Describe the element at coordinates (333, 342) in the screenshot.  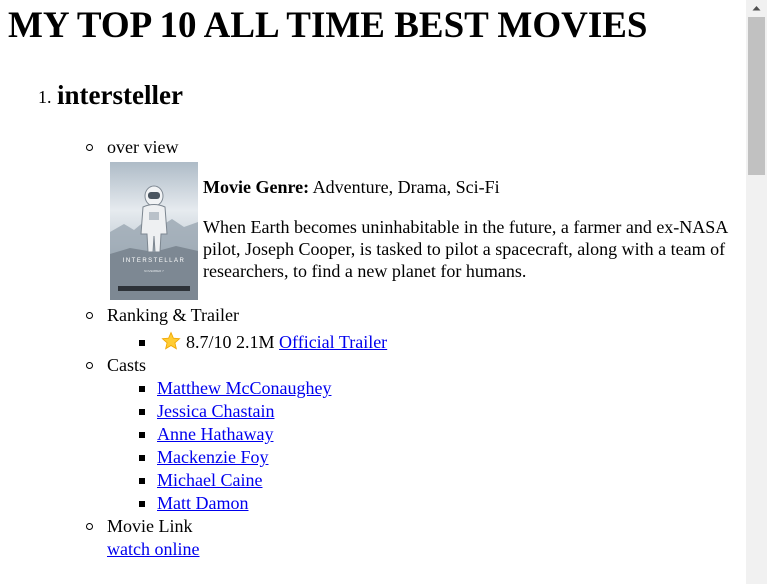
I see `official-trailer-link: Official Trailer` at that location.